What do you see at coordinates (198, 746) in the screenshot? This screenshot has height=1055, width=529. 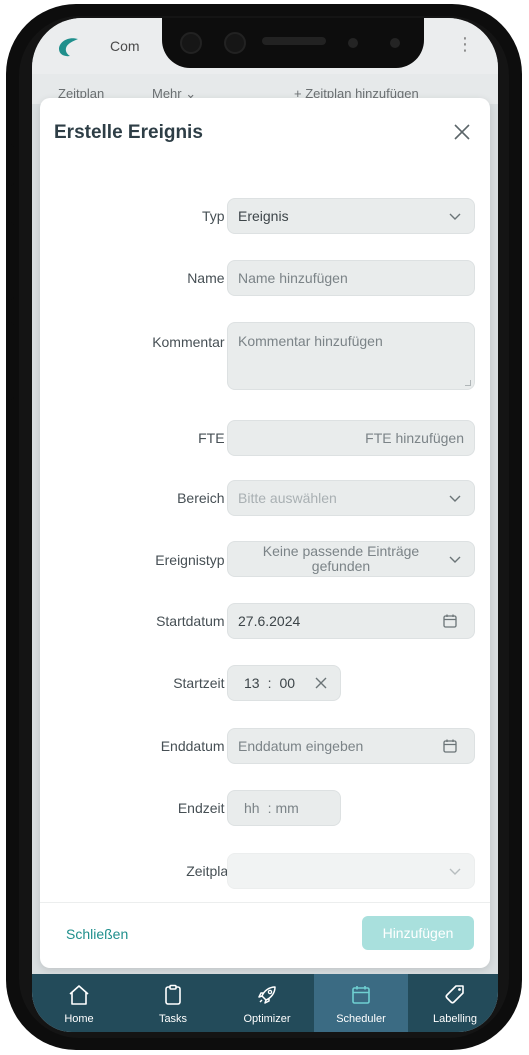 I see `enddatum-label: Enddatum*` at bounding box center [198, 746].